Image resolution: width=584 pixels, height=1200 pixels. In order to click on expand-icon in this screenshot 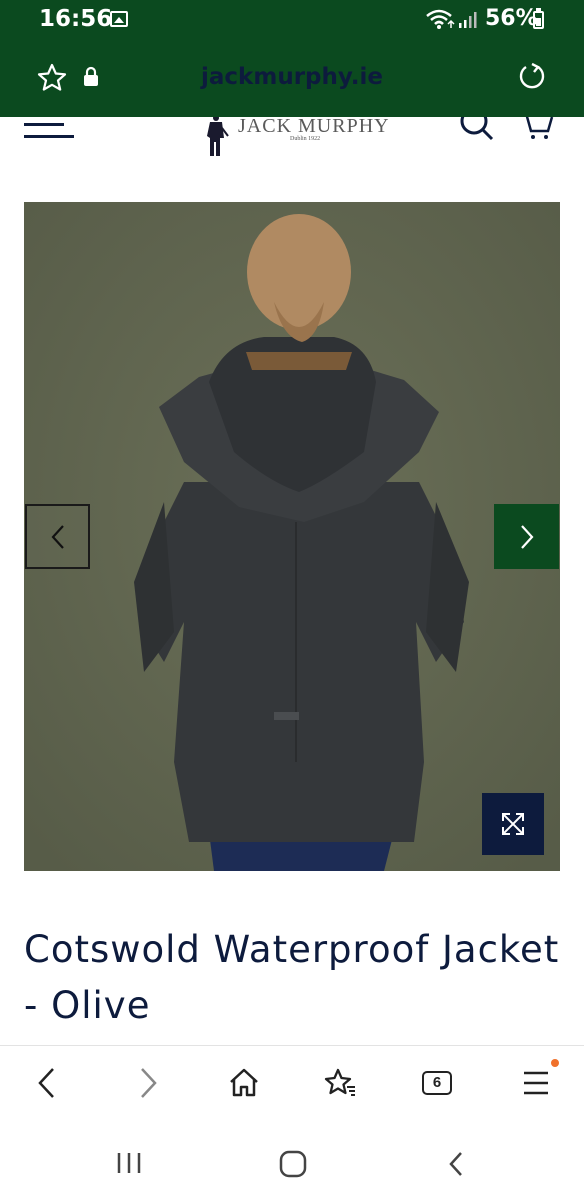, I will do `click(513, 824)`.